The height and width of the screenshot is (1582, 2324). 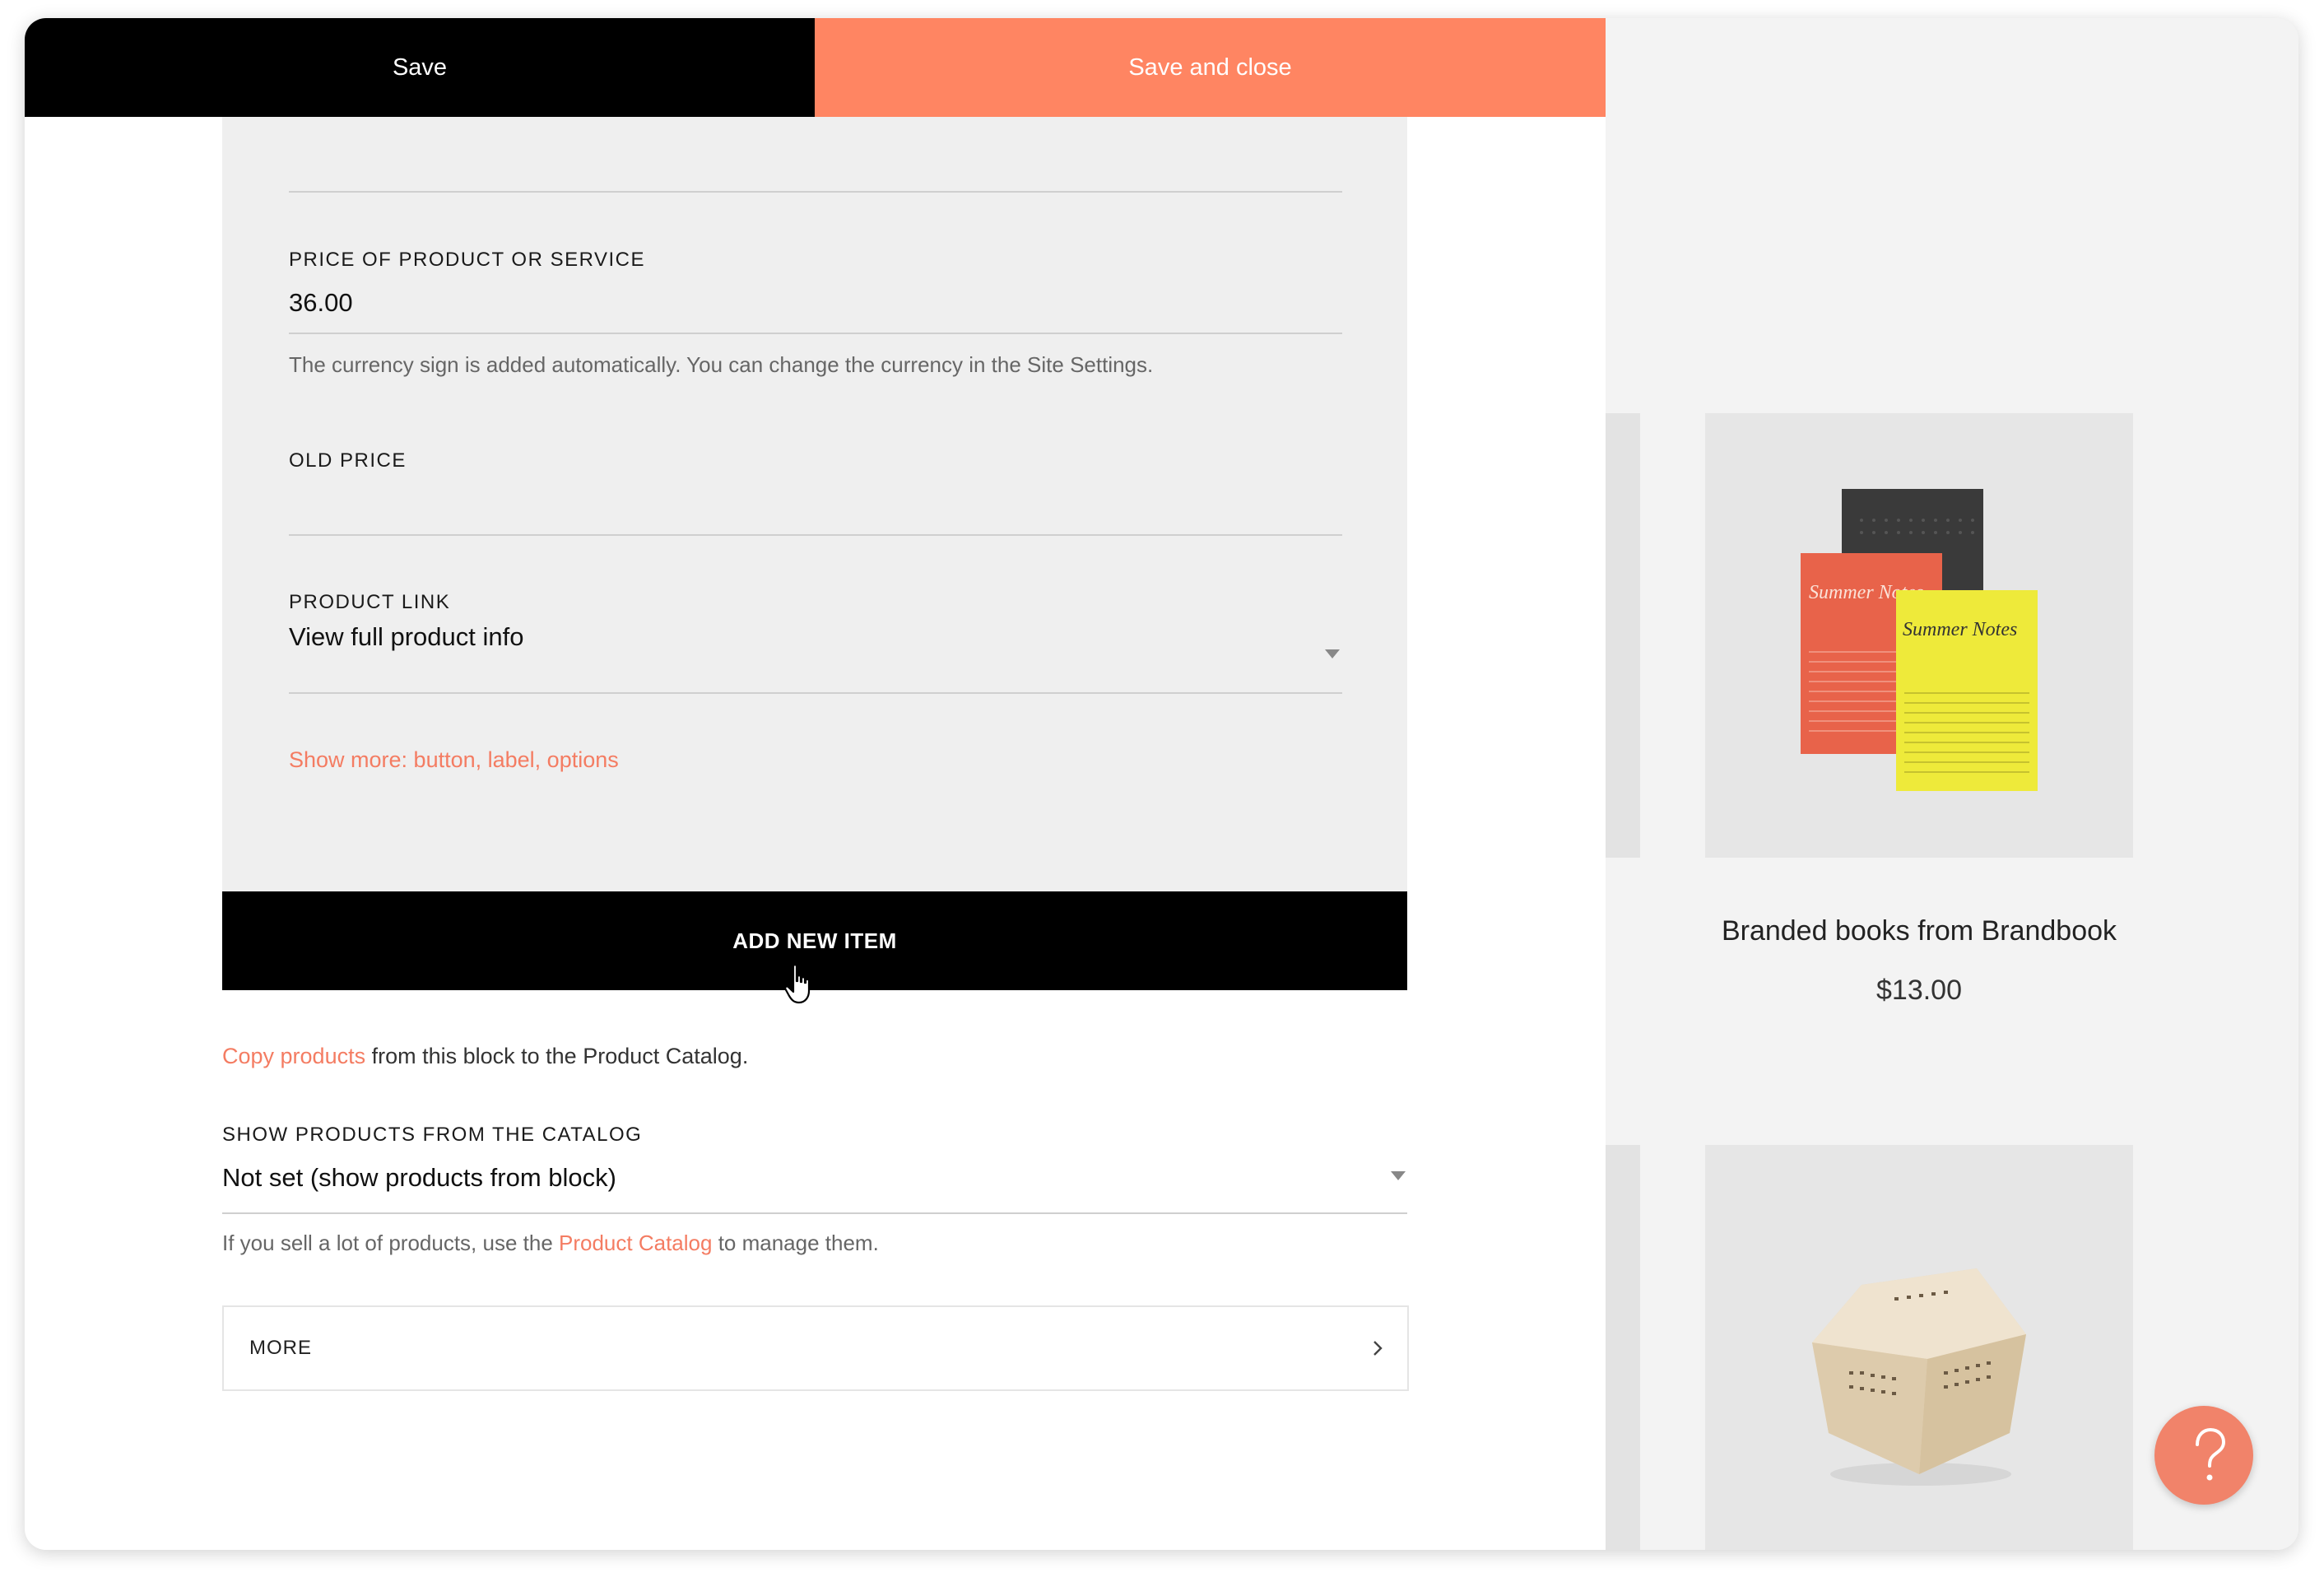 What do you see at coordinates (557, 1056) in the screenshot?
I see `copy-products-text: from this block to the Product Catalog.` at bounding box center [557, 1056].